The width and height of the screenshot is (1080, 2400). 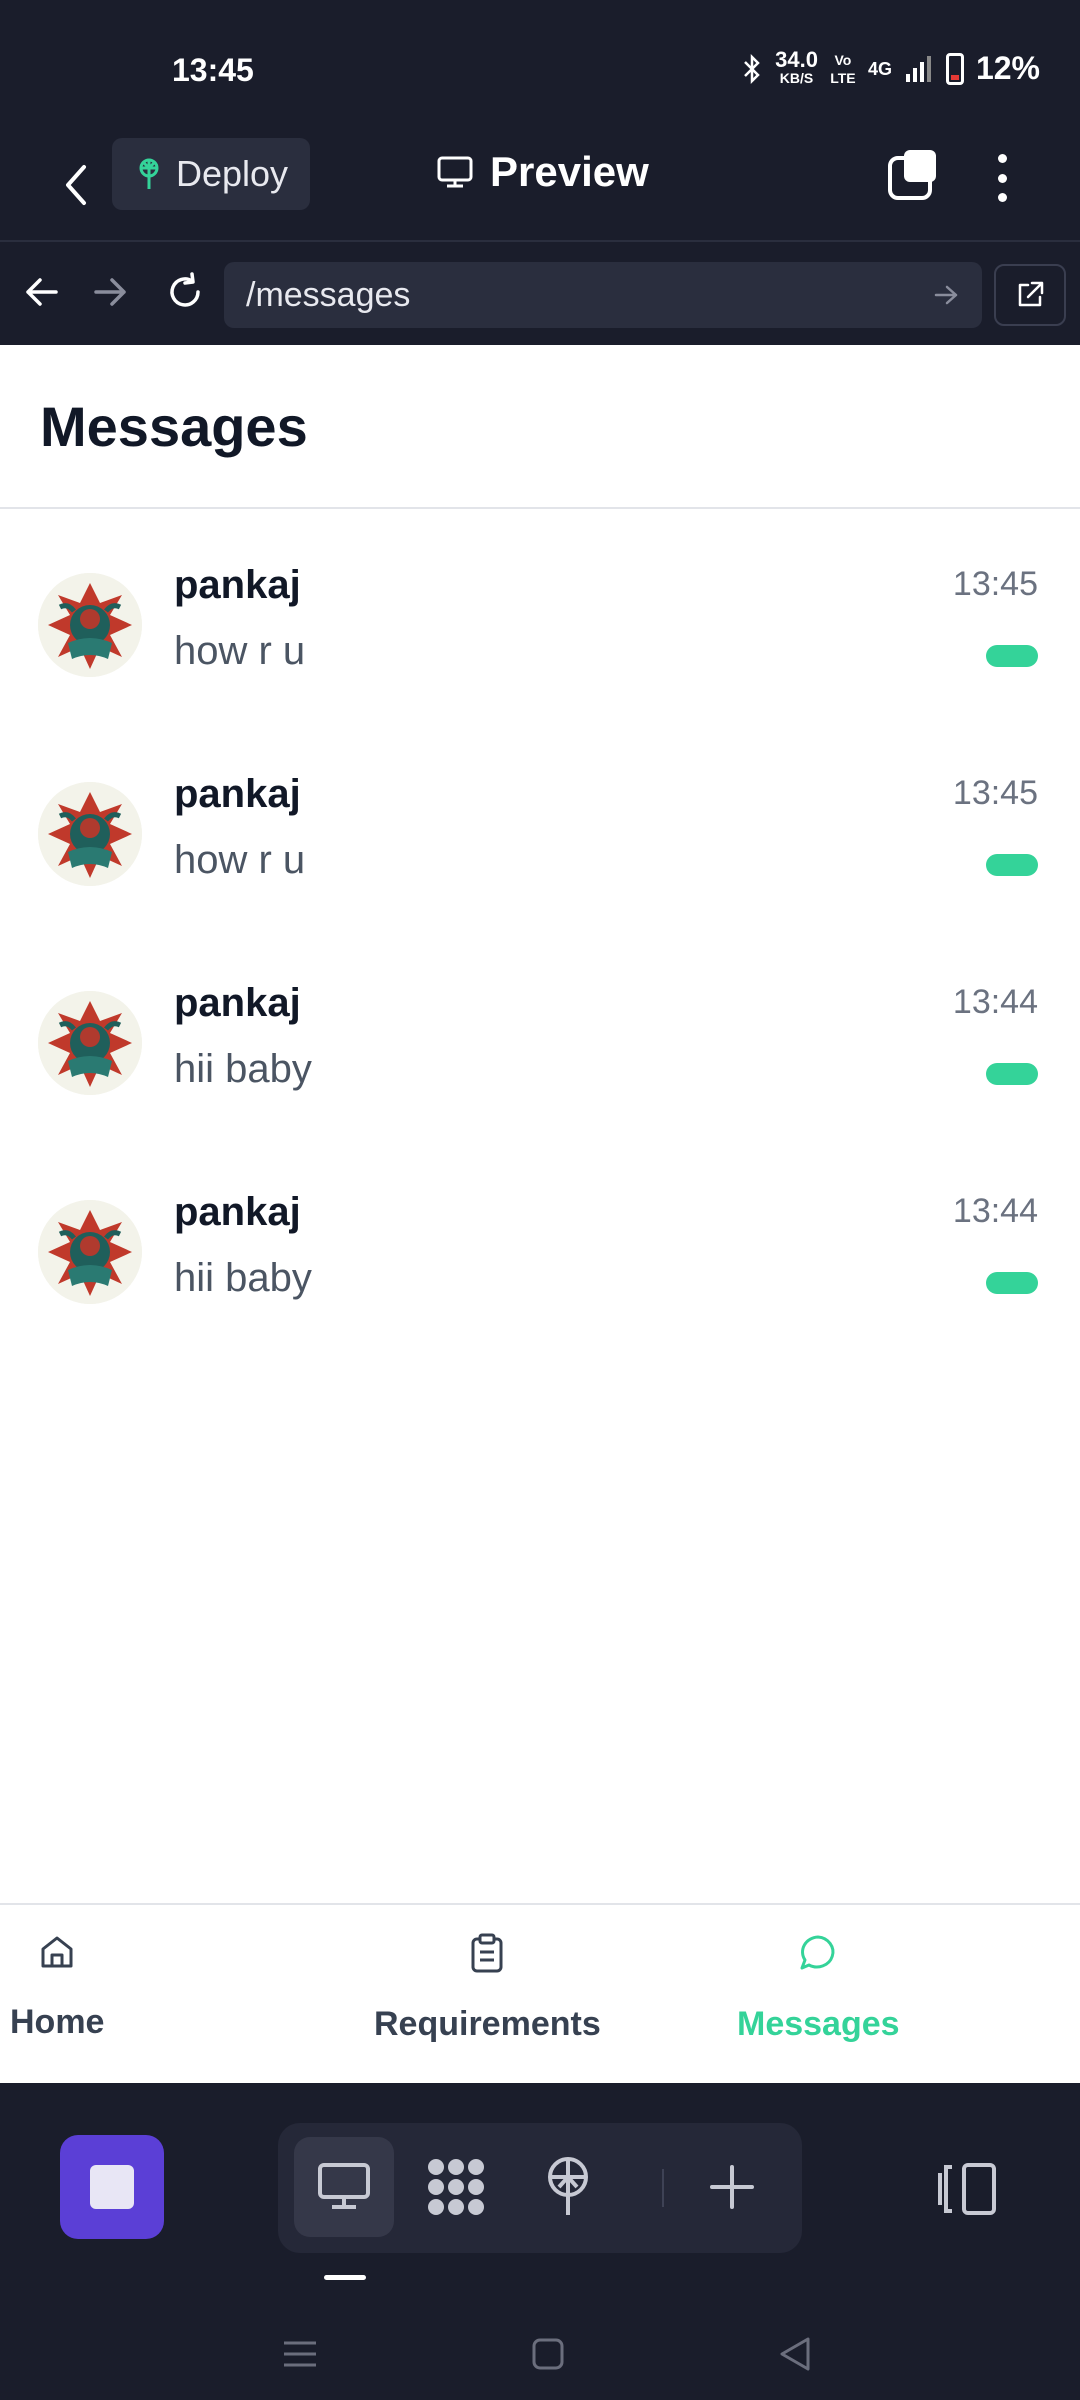 I want to click on network-speed: 34.0 KB/S, so click(x=796, y=66).